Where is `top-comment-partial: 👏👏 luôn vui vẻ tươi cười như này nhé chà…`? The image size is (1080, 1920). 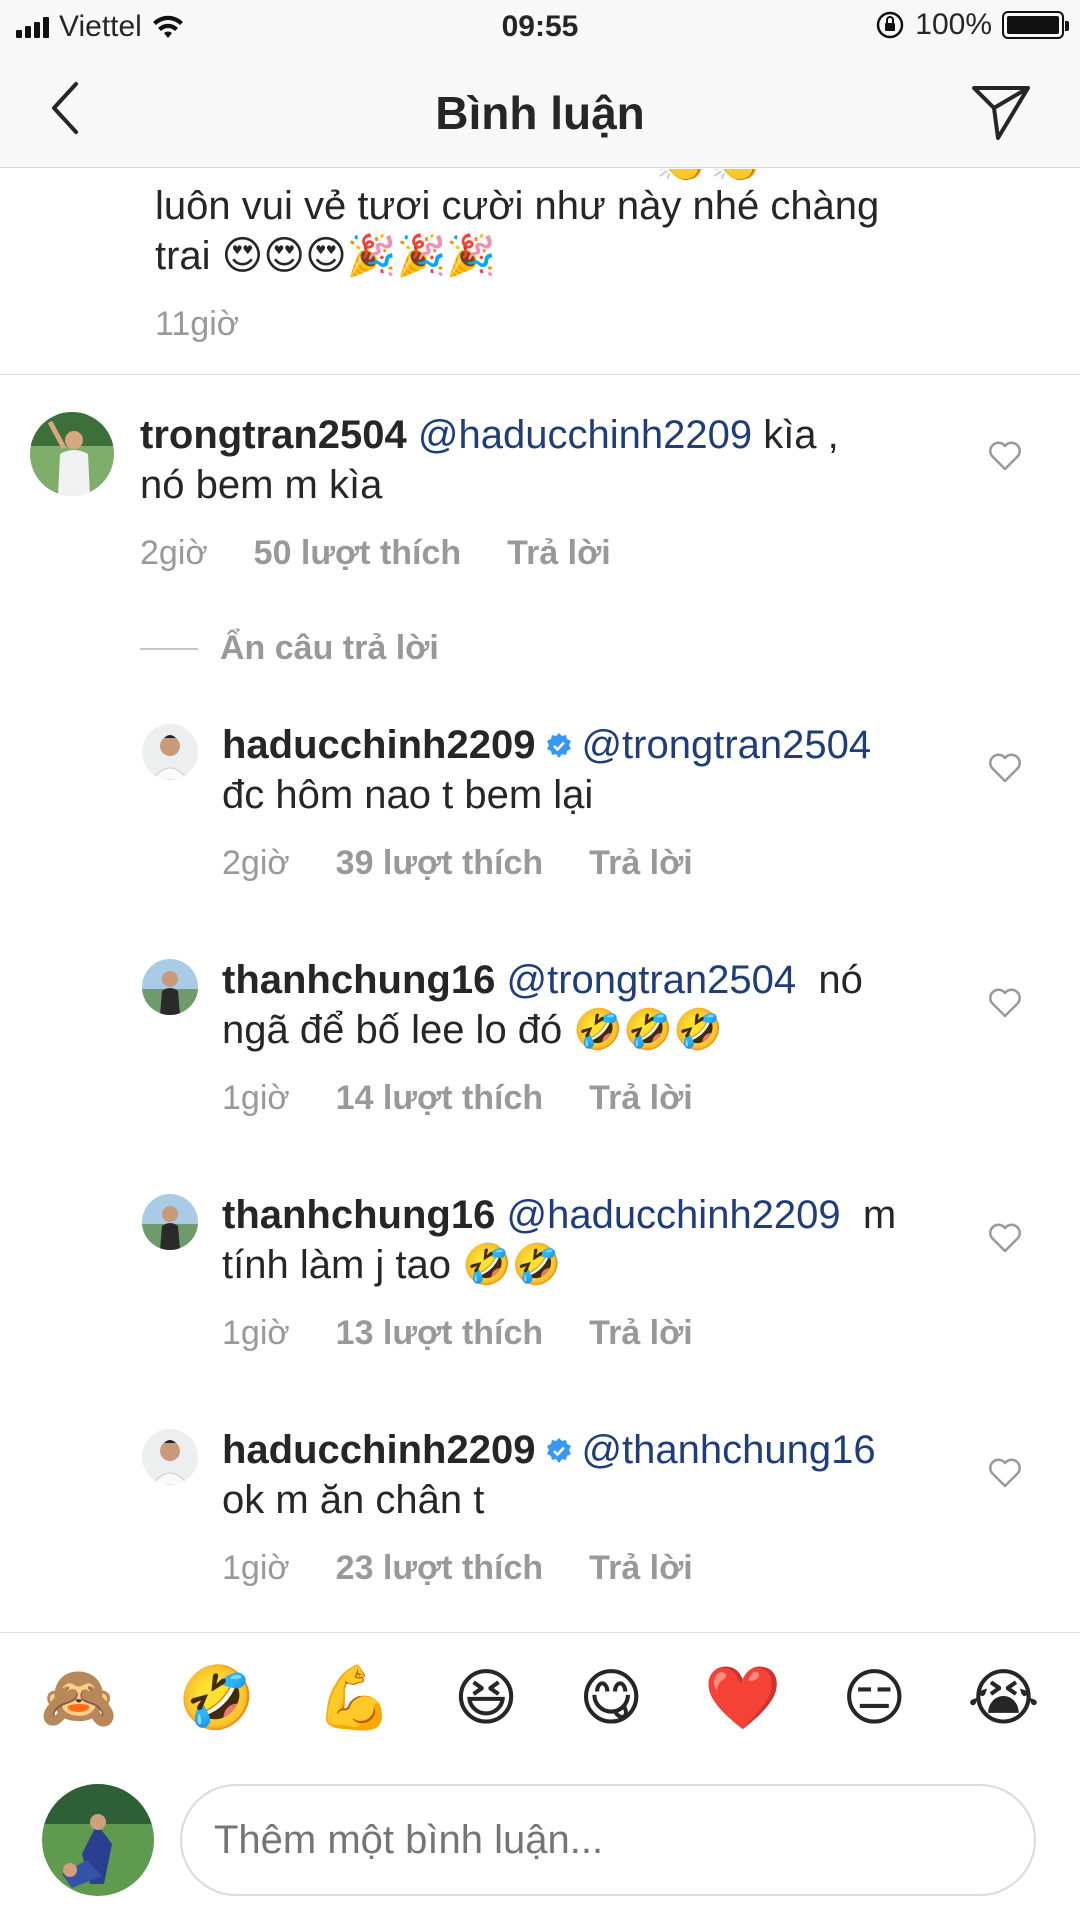 top-comment-partial: 👏👏 luôn vui vẻ tươi cười như này nhé chà… is located at coordinates (595, 256).